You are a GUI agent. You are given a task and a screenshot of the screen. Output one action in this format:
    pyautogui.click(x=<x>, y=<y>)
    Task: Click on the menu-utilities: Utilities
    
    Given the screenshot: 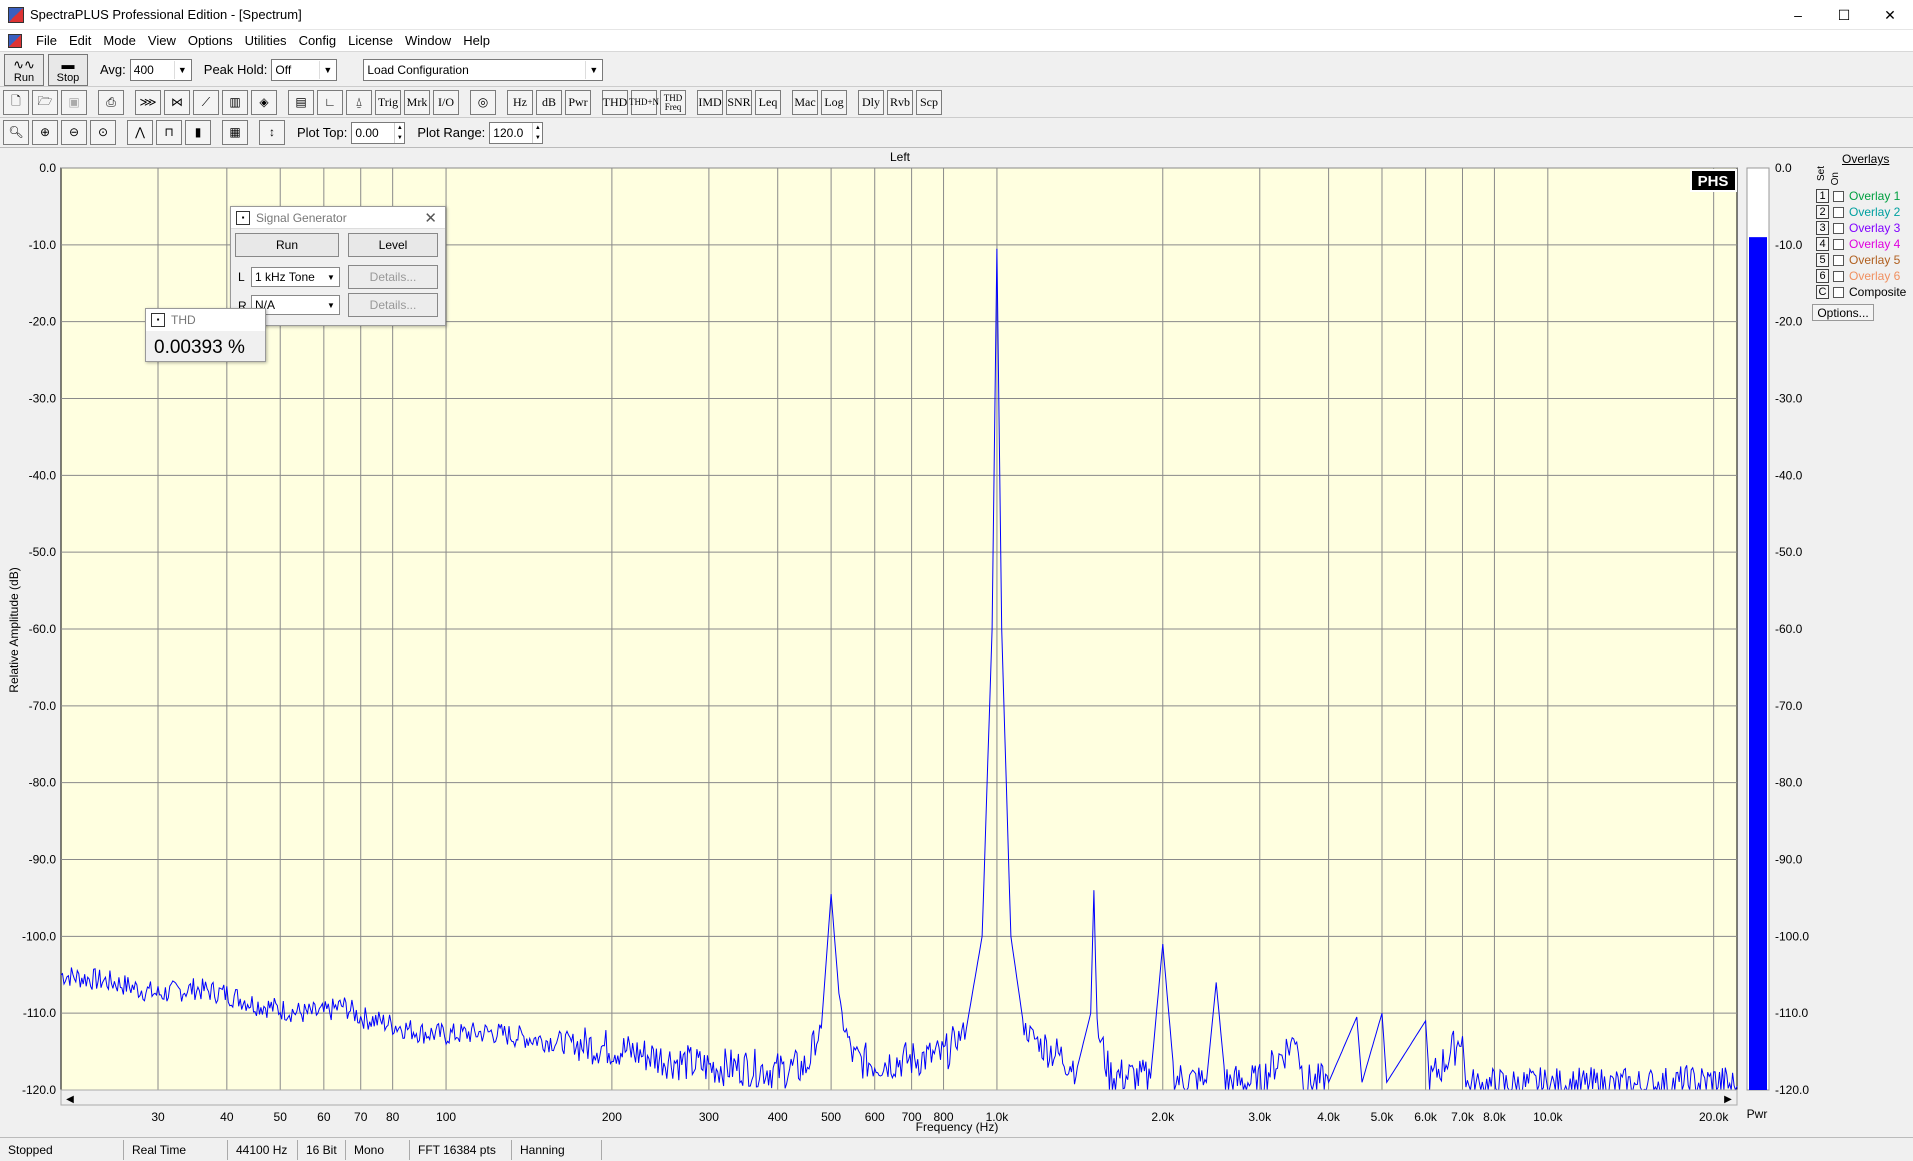 What is the action you would take?
    pyautogui.click(x=266, y=40)
    